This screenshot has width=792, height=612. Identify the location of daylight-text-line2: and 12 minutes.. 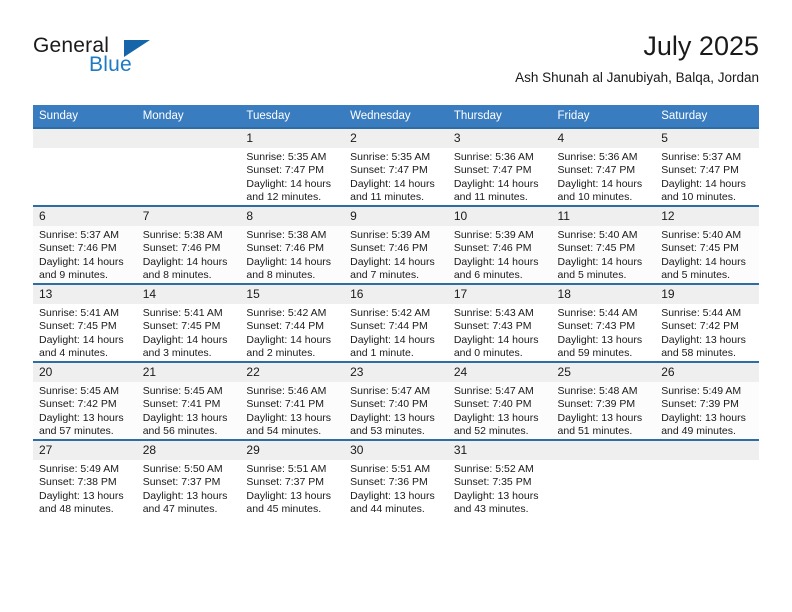
(284, 197).